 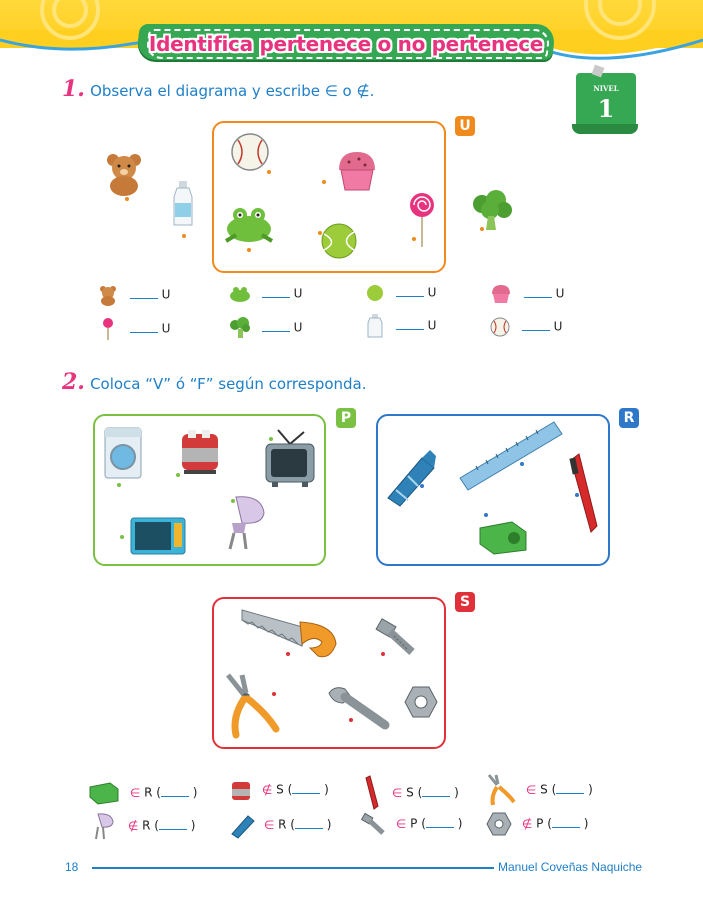 I want to click on footer-divider, so click(x=293, y=868).